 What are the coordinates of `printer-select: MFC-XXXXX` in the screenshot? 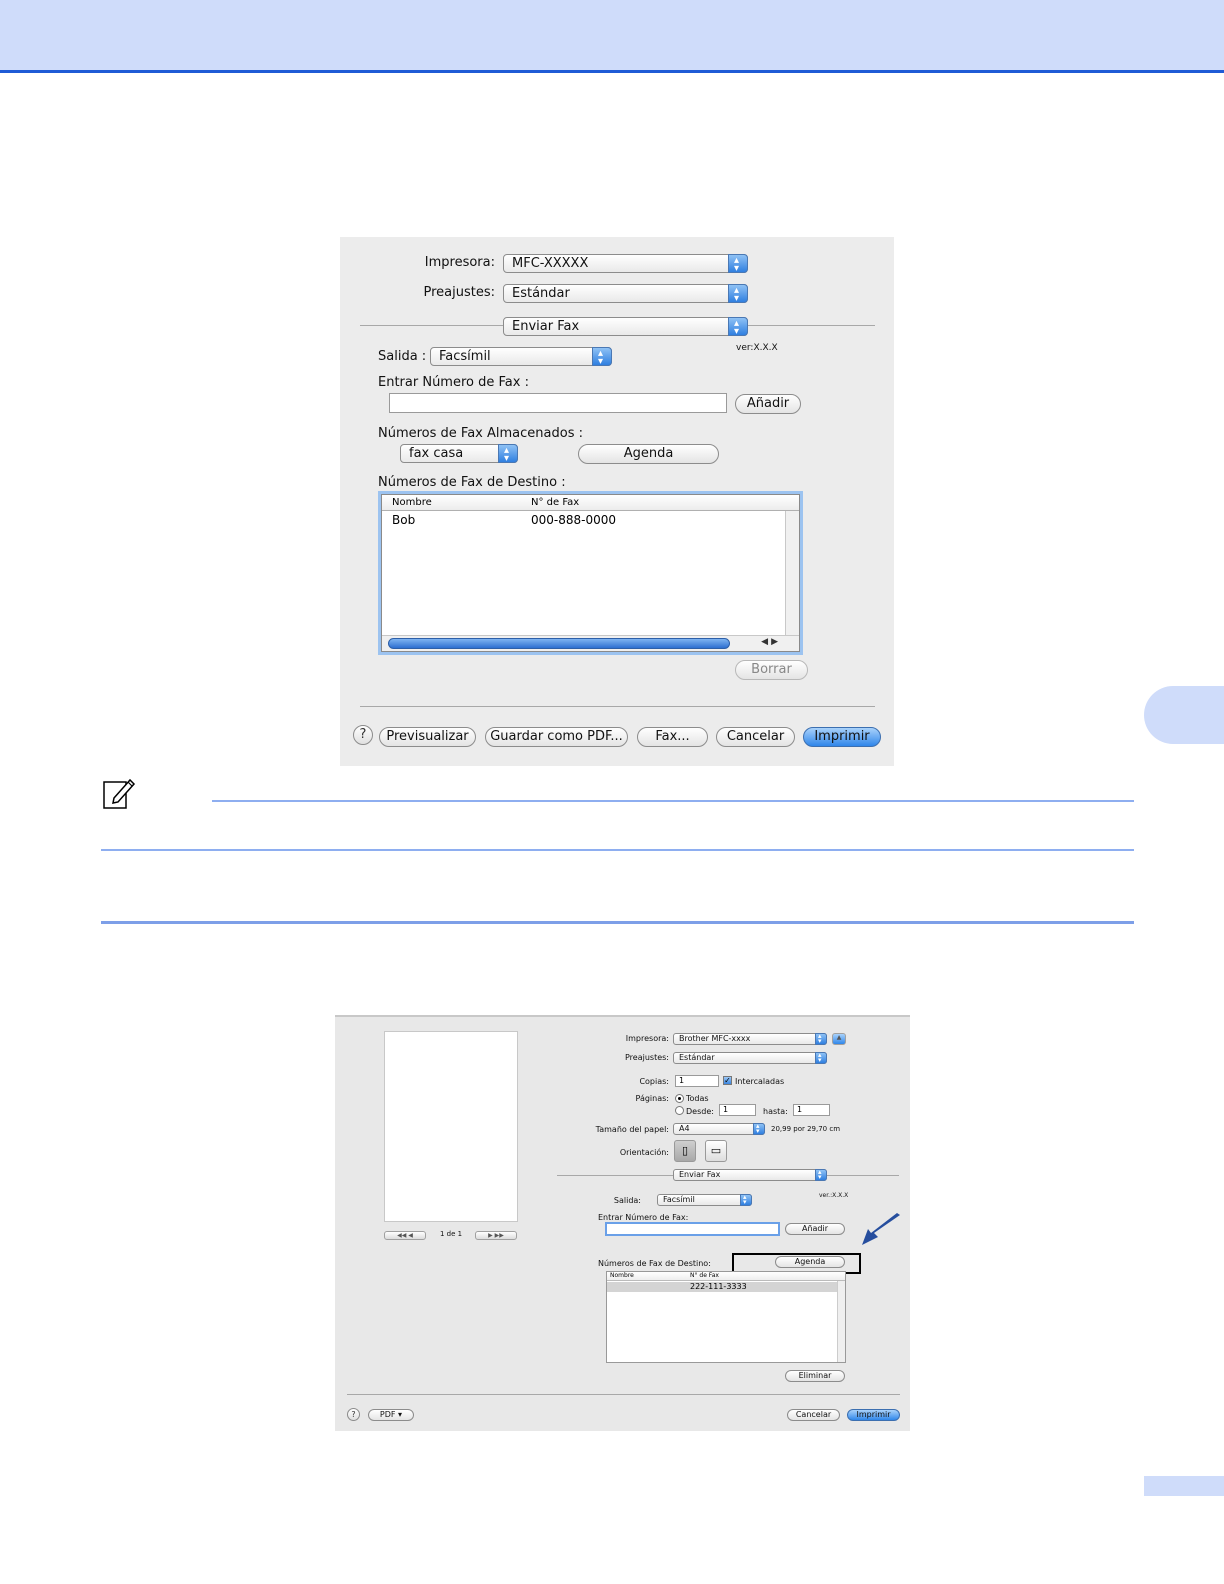 It's located at (625, 264).